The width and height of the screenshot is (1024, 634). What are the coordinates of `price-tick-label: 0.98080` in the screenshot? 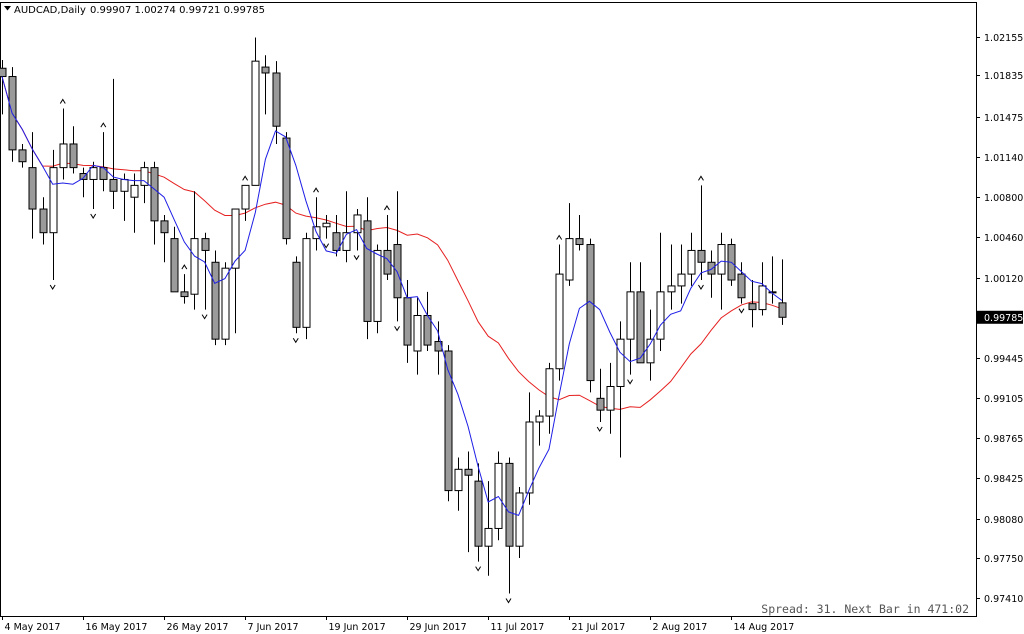 It's located at (1003, 520).